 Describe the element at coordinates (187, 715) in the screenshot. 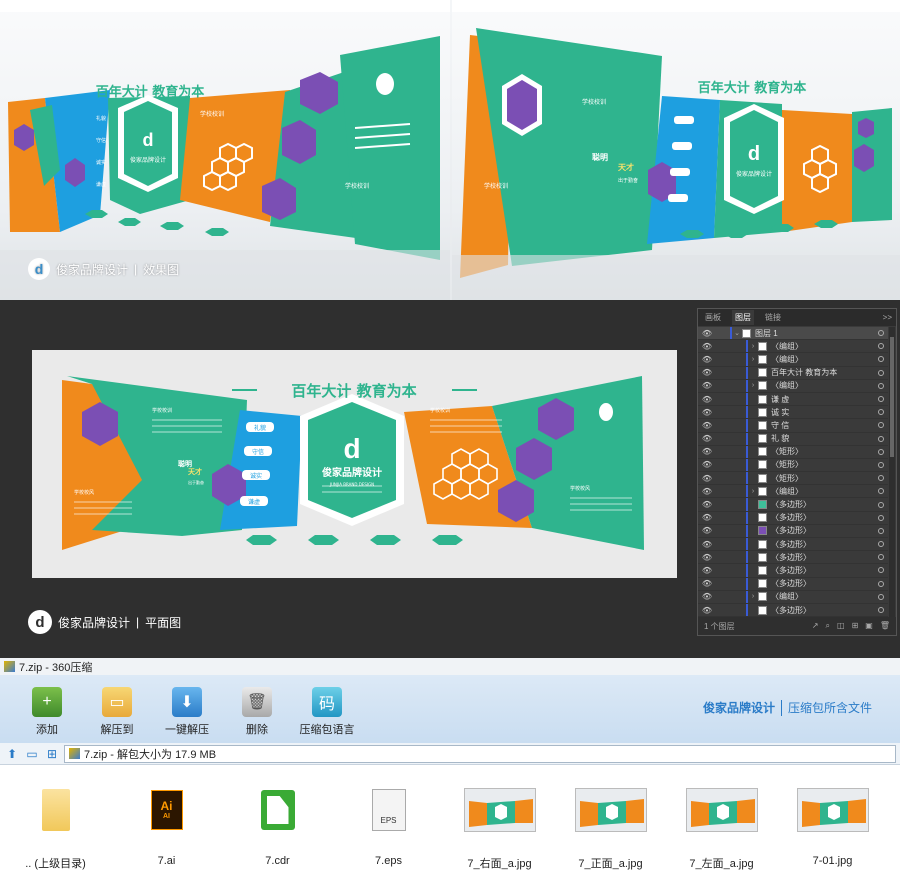

I see `toolbar-oneclick-button: ⬇ 一键解压` at that location.